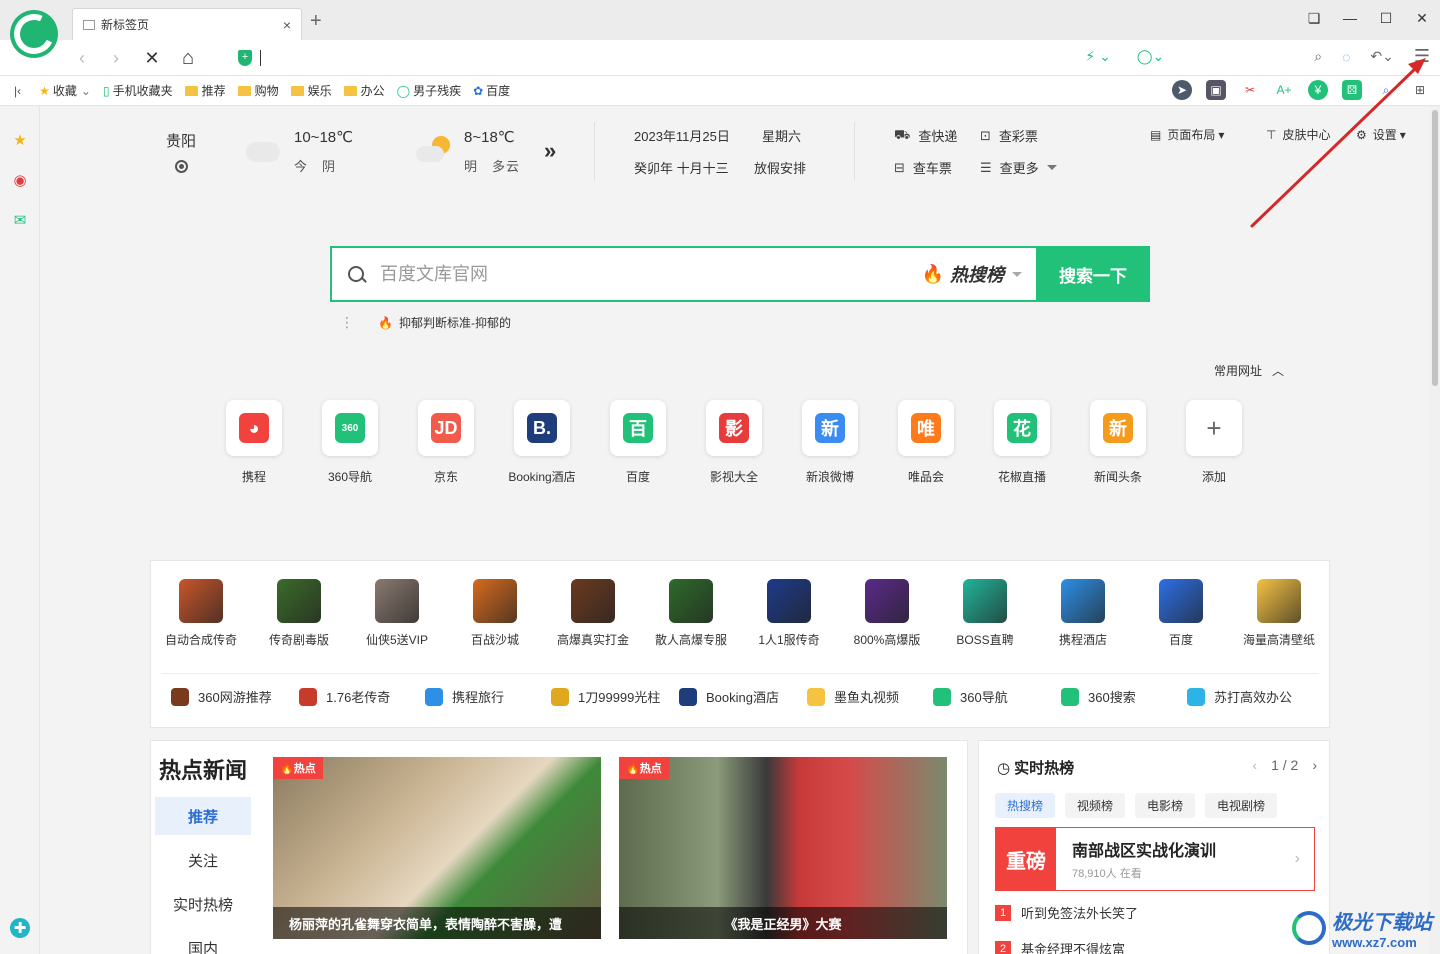 The height and width of the screenshot is (954, 1440). I want to click on weibo-icon: ◉, so click(20, 180).